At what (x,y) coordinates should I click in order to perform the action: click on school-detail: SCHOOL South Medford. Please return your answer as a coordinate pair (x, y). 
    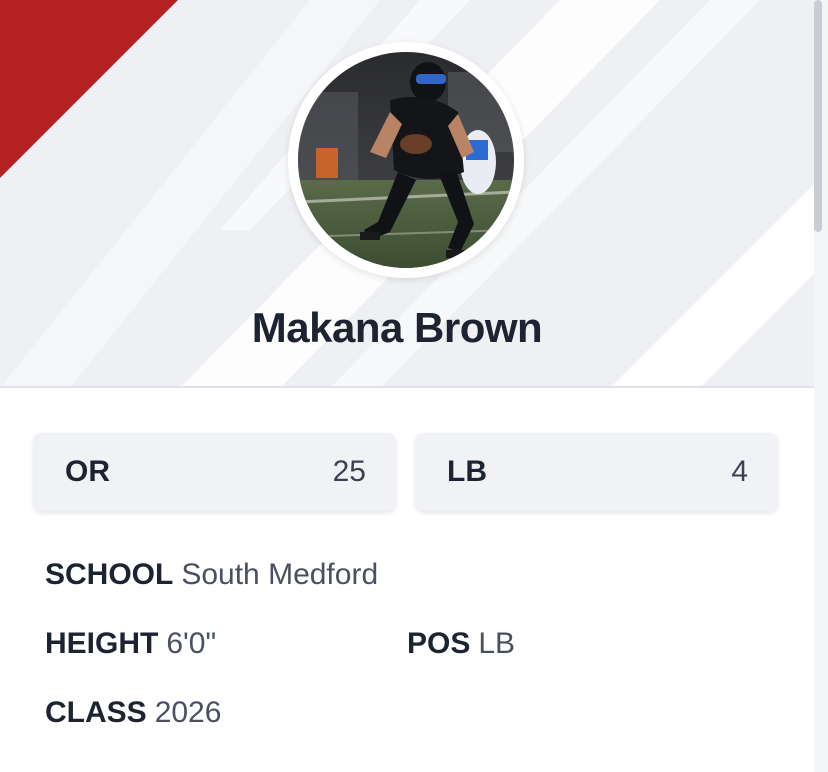
    Looking at the image, I should click on (211, 575).